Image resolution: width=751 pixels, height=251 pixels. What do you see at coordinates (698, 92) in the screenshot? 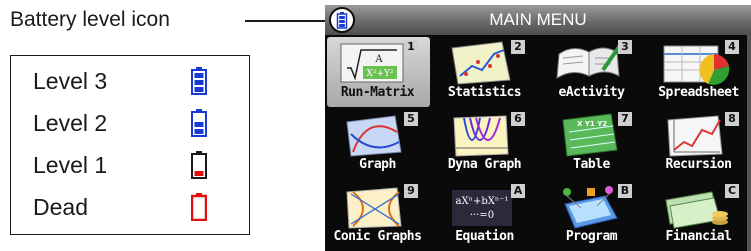
I see `menu-item-label: Spreadsheet` at bounding box center [698, 92].